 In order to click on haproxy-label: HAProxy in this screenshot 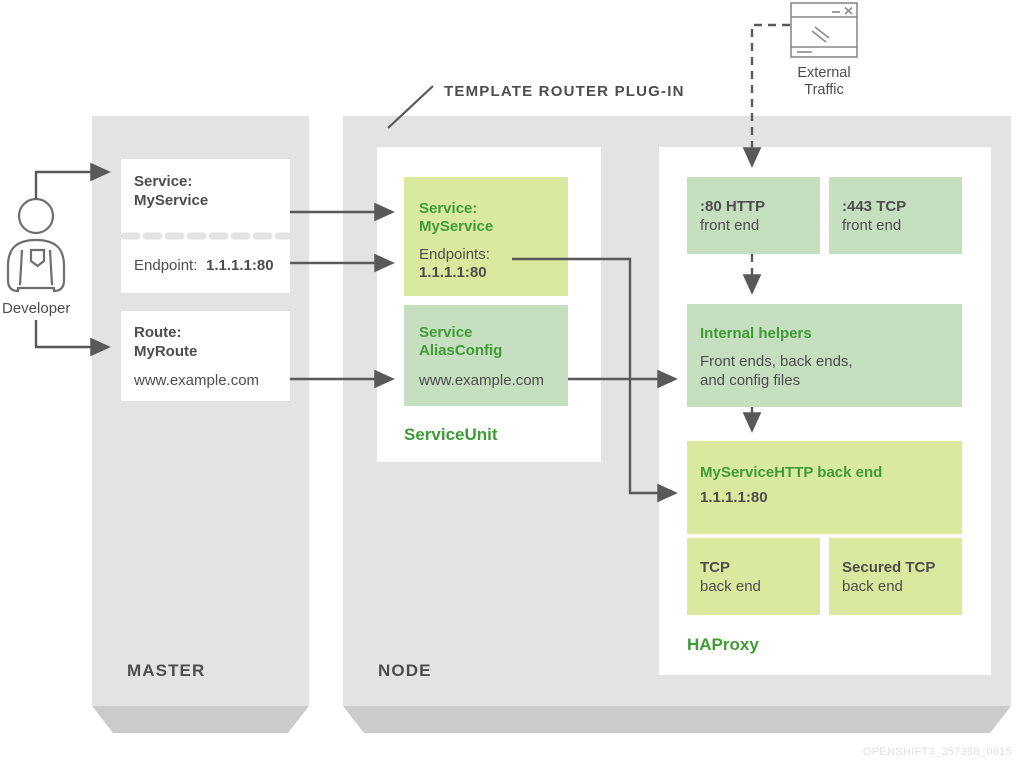, I will do `click(723, 644)`.